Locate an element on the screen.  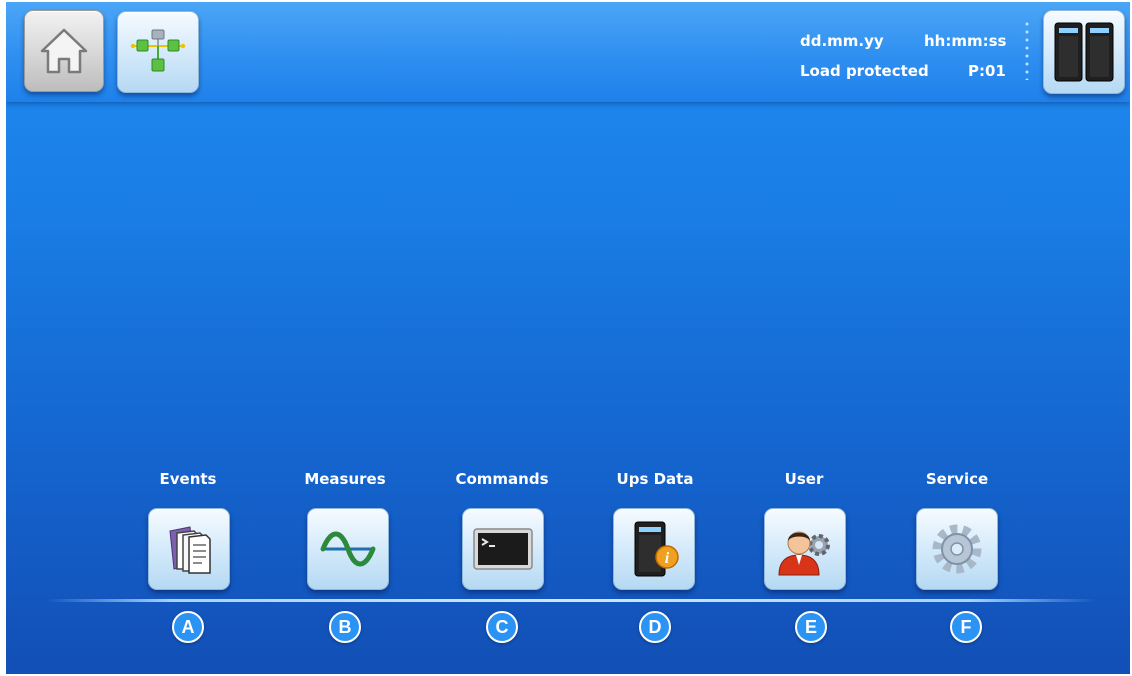
measures-button is located at coordinates (348, 549).